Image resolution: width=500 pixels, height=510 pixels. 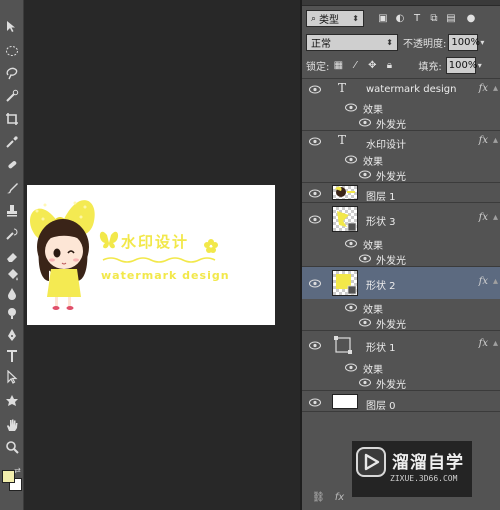 I want to click on layer-row: T 水印设计 fx ▴ 效果 外发光, so click(x=401, y=156).